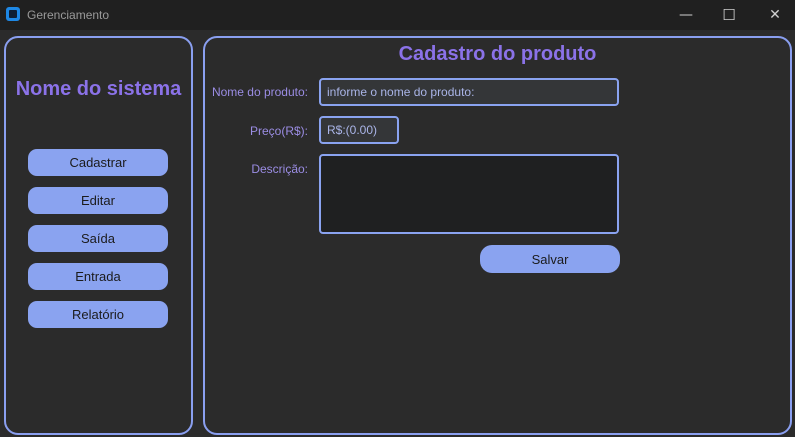  I want to click on price-input: R$:(0.00), so click(359, 130).